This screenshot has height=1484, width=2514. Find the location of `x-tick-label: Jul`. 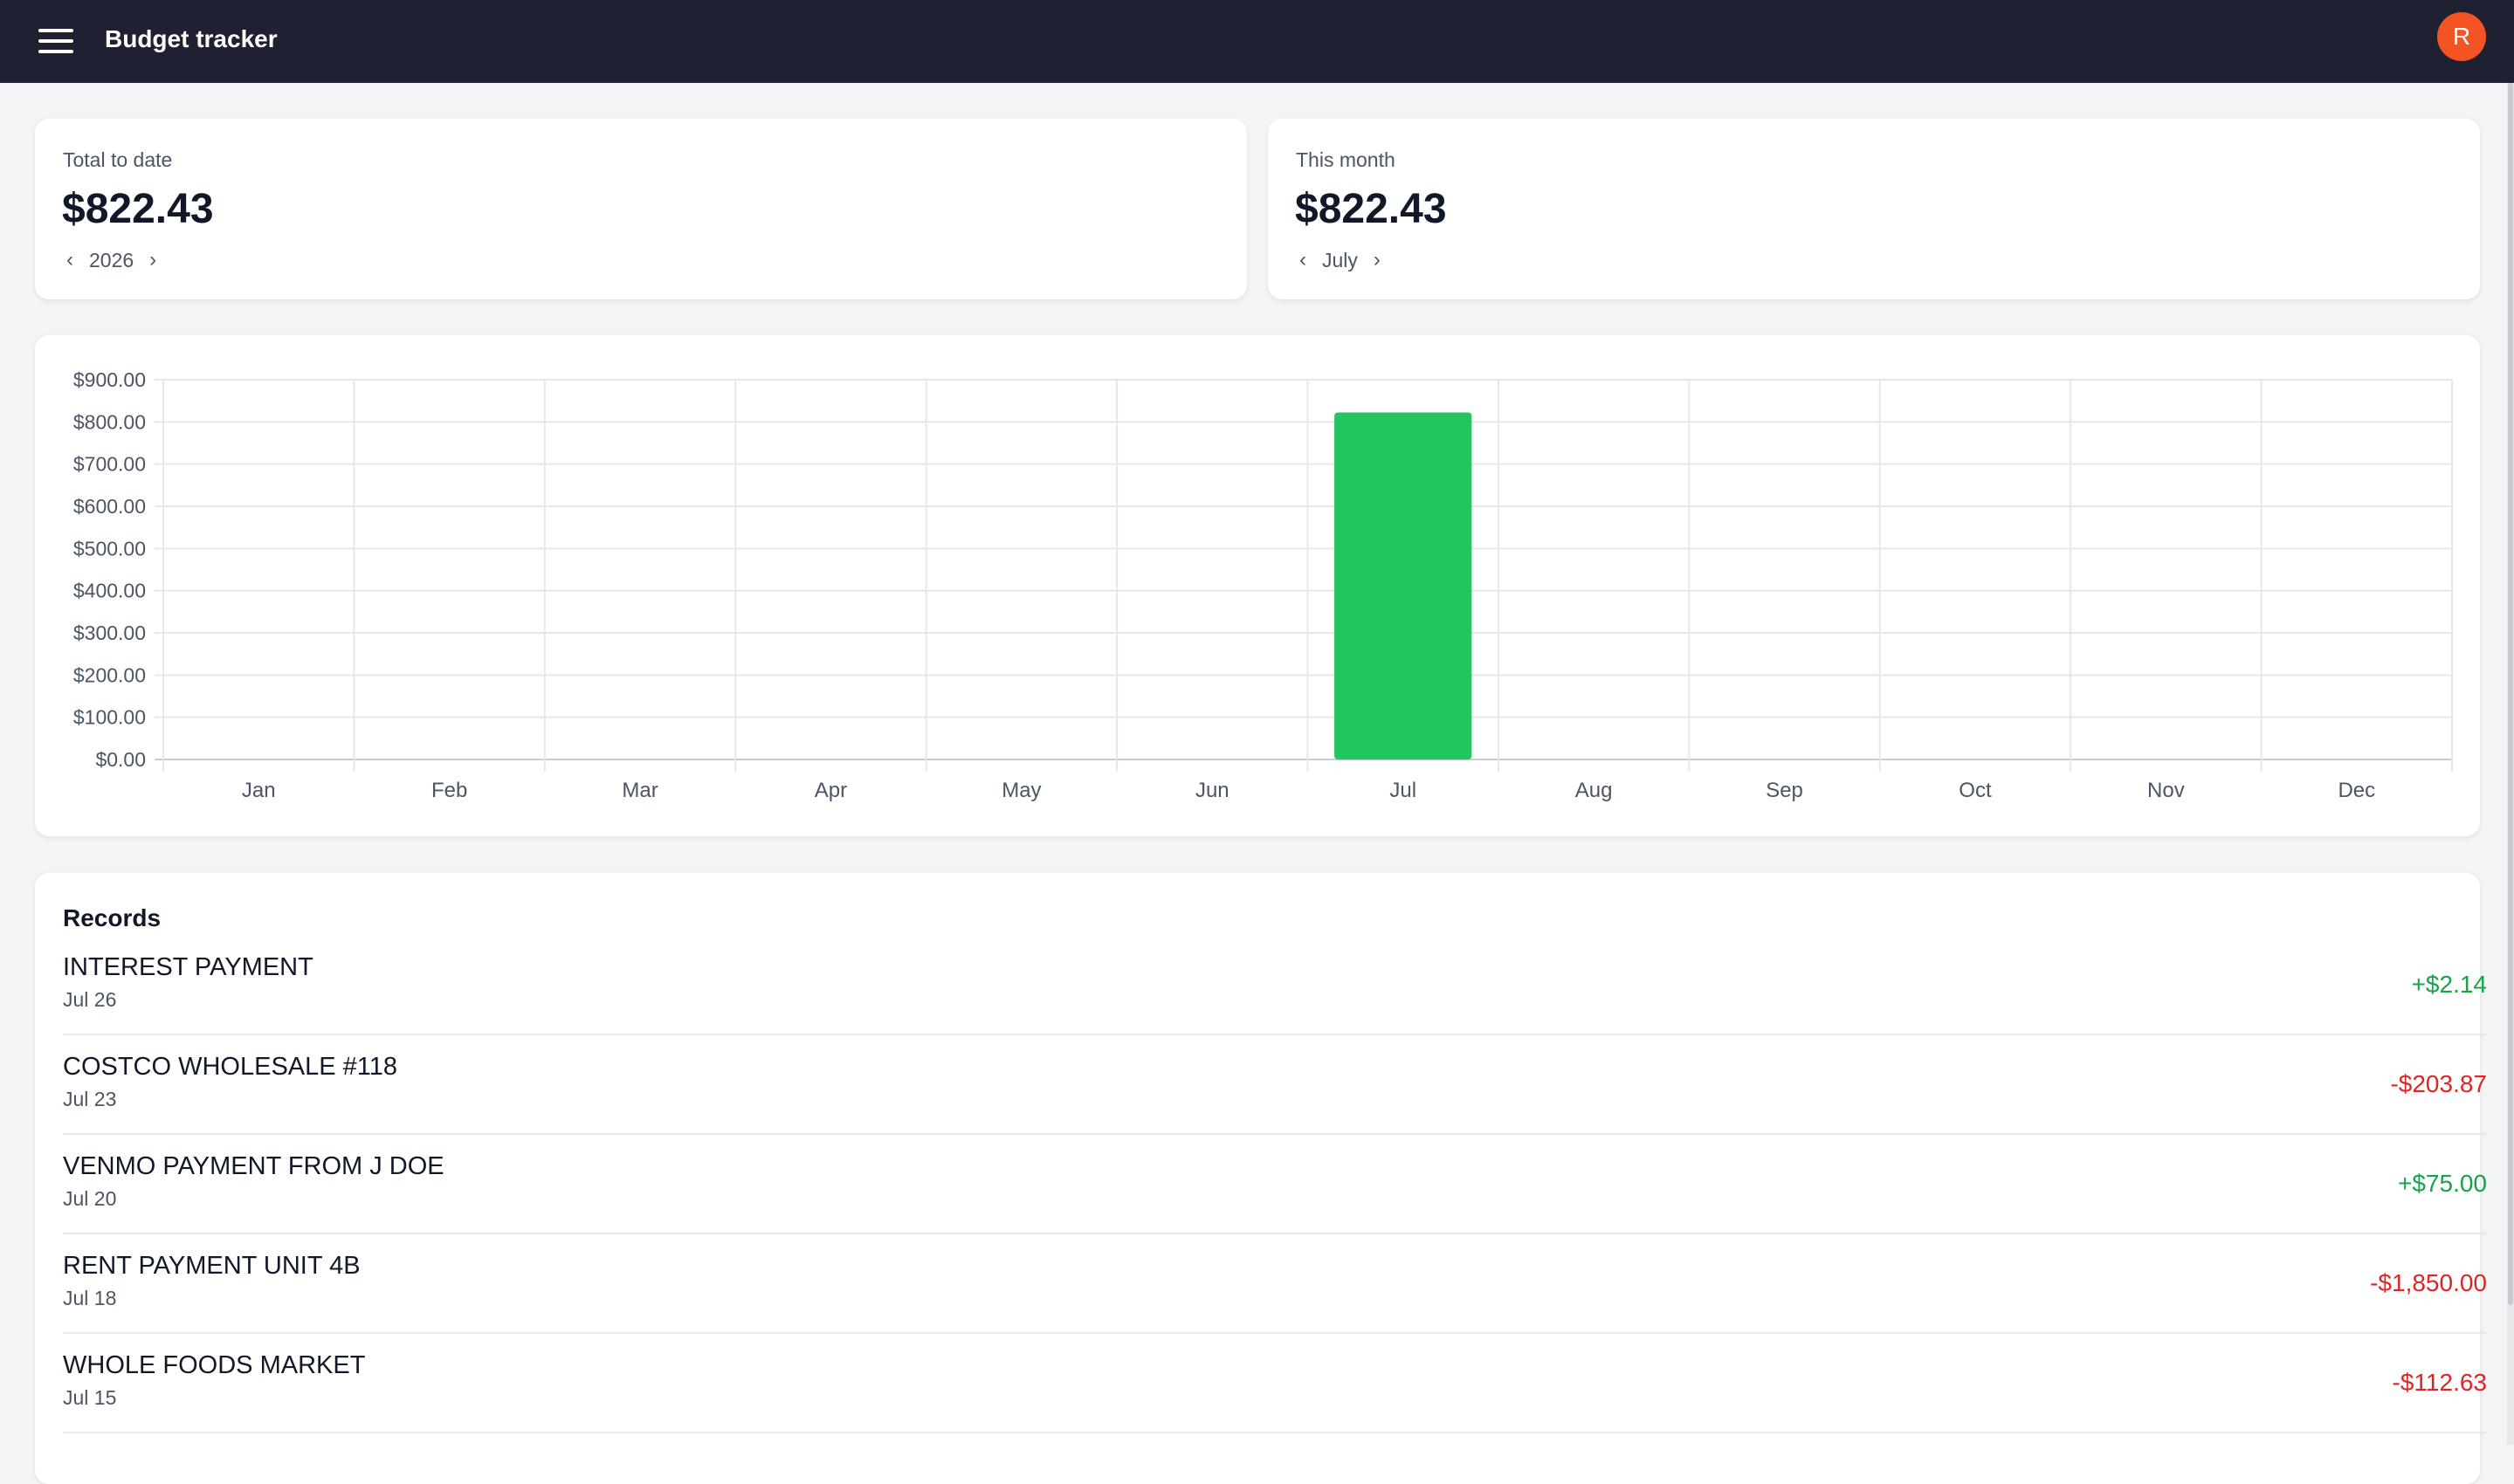

x-tick-label: Jul is located at coordinates (1402, 791).